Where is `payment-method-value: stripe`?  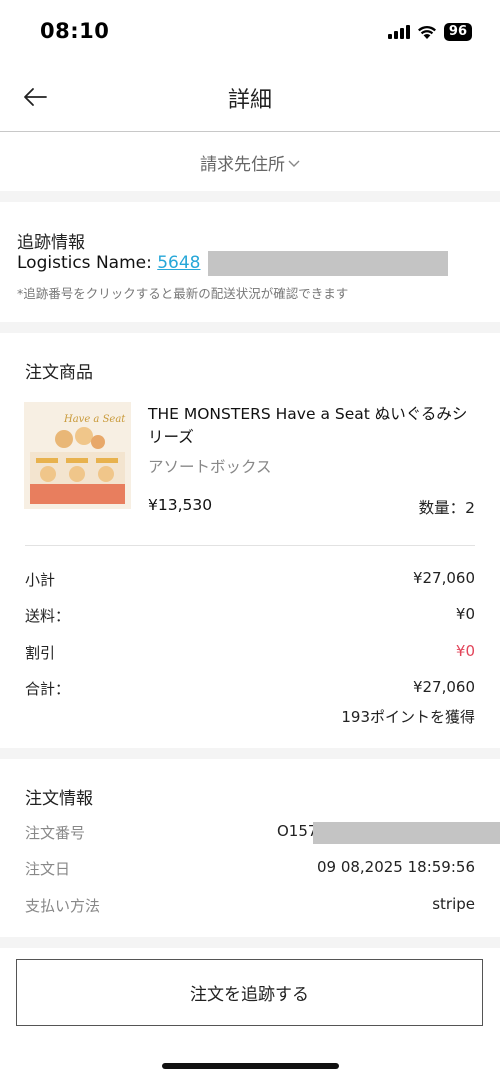
payment-method-value: stripe is located at coordinates (453, 904).